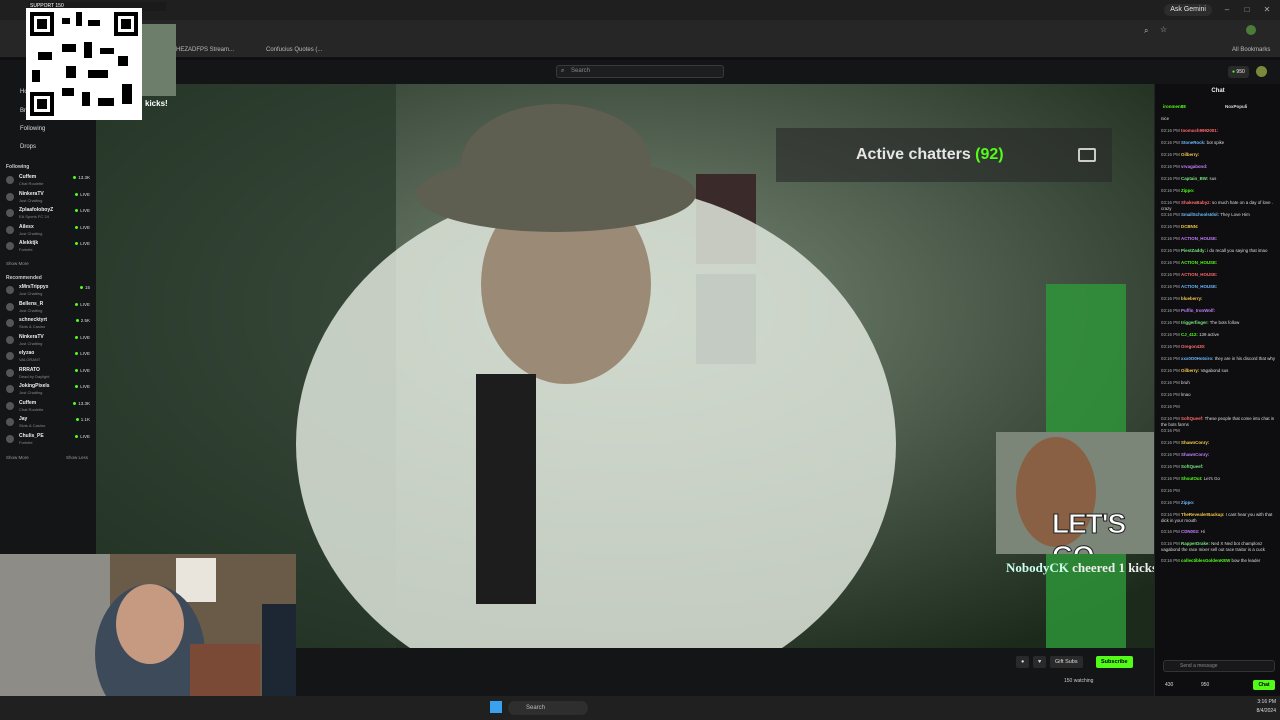 Image resolution: width=1280 pixels, height=720 pixels. Describe the element at coordinates (1189, 226) in the screenshot. I see `chat-username: DCBNN:` at that location.